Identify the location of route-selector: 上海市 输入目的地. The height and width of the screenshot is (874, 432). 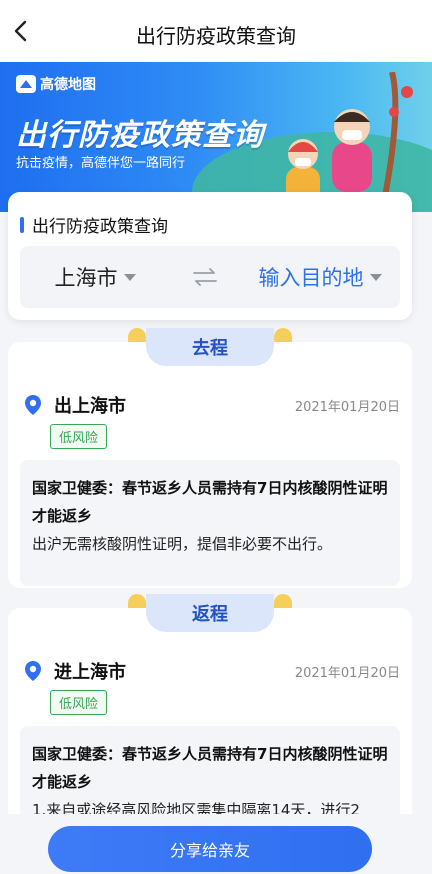
(210, 277).